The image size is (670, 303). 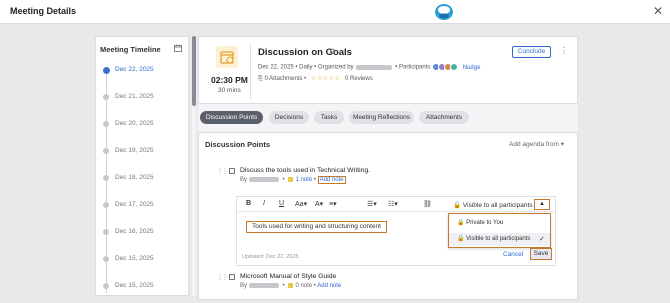 I want to click on align-glyph: ≡, so click(x=331, y=204).